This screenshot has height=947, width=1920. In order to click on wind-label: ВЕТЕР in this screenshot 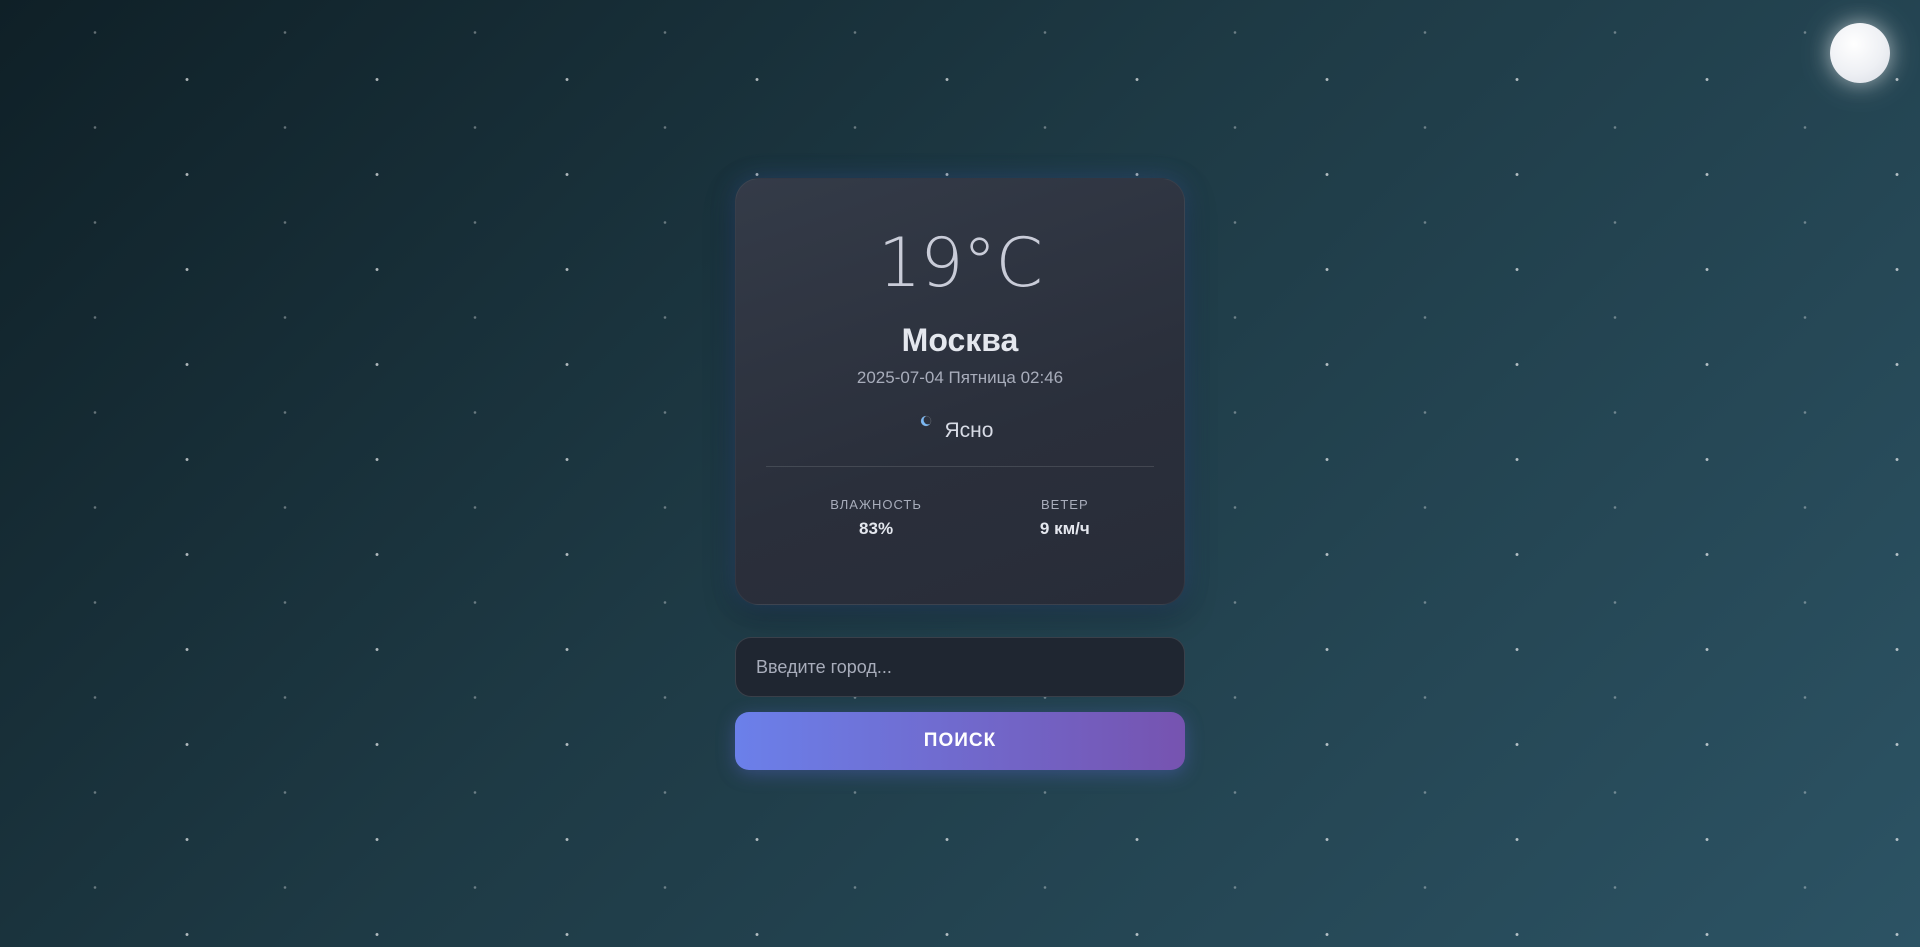, I will do `click(1065, 504)`.